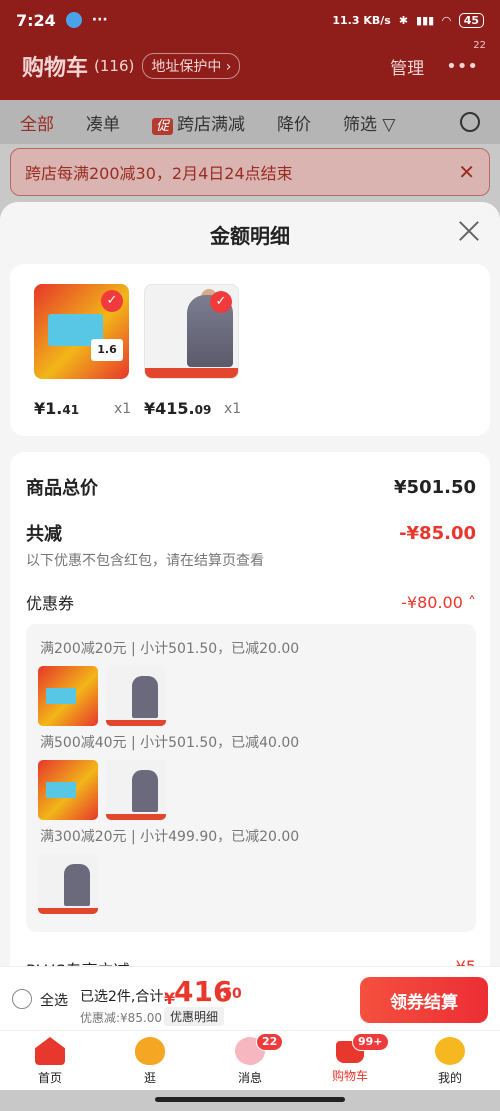 Image resolution: width=500 pixels, height=1111 pixels. I want to click on reduce-note-row: 以下优惠不包含红包，请在结算页查看, so click(251, 560).